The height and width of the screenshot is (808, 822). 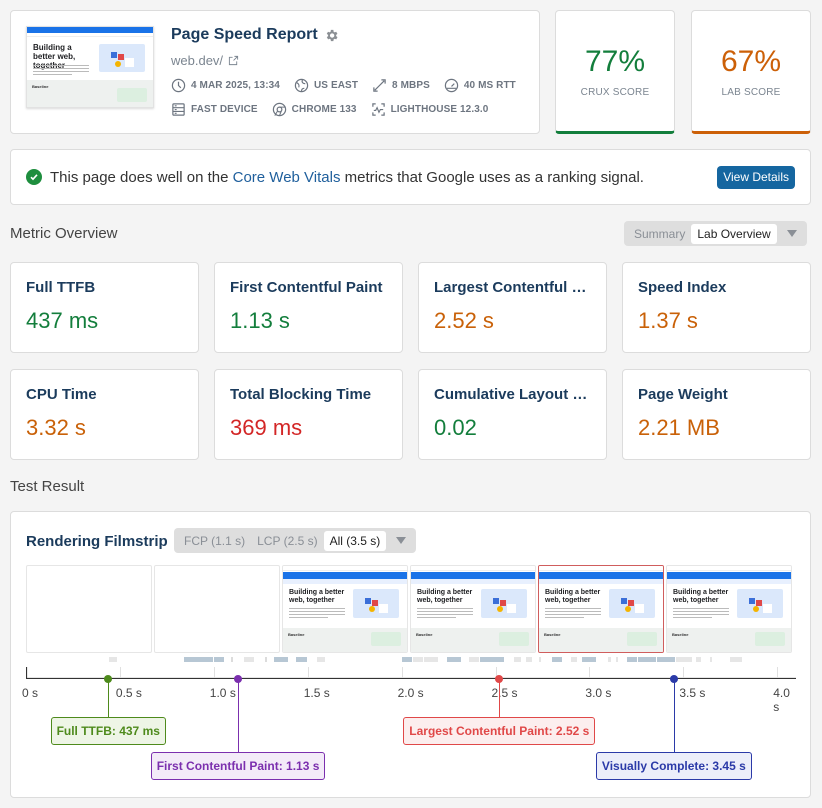 What do you see at coordinates (214, 541) in the screenshot?
I see `toggle-fcp: FCP (1.1 s)` at bounding box center [214, 541].